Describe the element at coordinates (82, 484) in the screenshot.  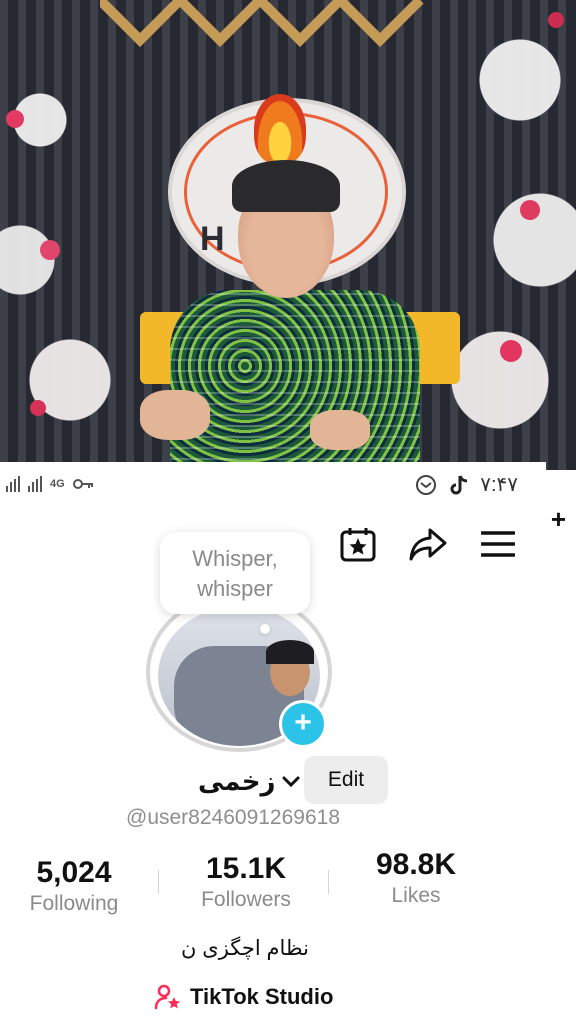
I see `key-icon` at that location.